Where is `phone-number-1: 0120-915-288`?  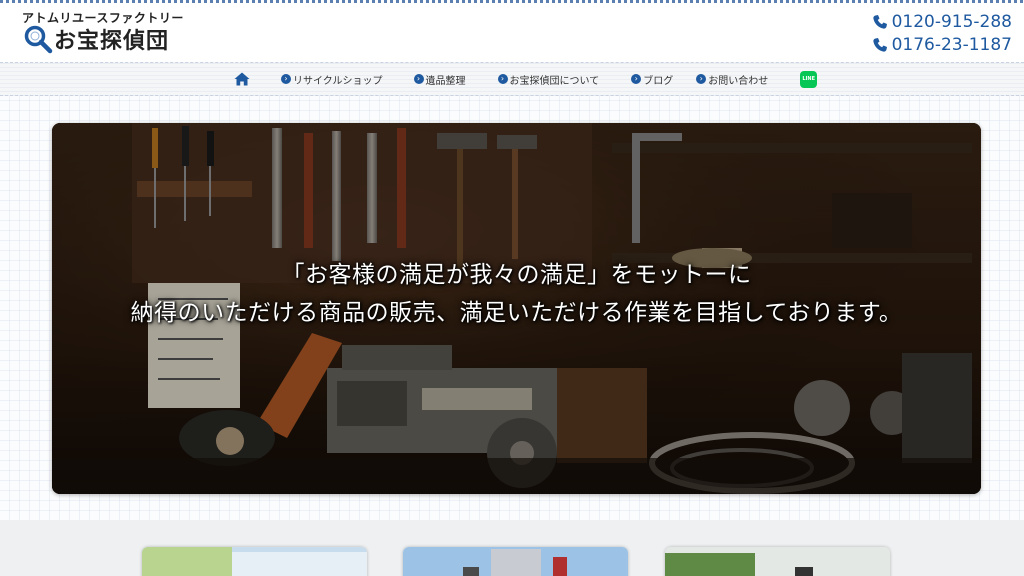
phone-number-1: 0120-915-288 is located at coordinates (951, 21).